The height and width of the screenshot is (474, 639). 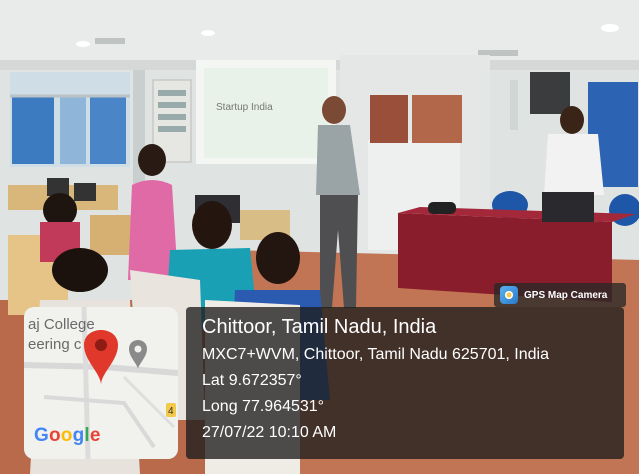 I want to click on monitor, so click(x=85, y=192).